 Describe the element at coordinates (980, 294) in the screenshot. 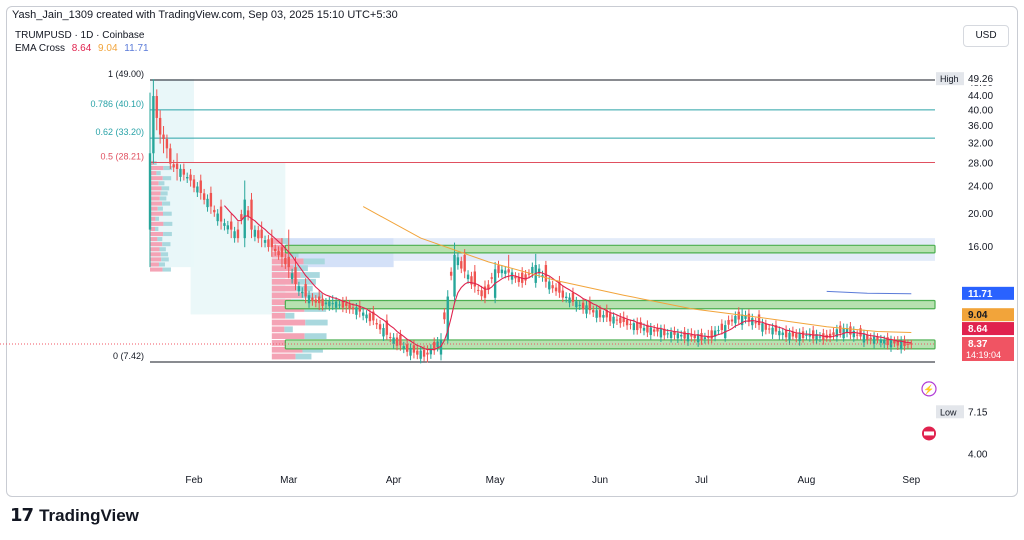

I see `price-tag-value: 11.71` at that location.